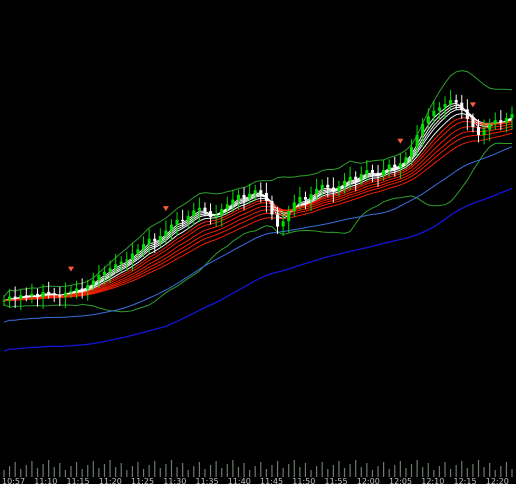  What do you see at coordinates (271, 480) in the screenshot?
I see `time-label: 11:45` at bounding box center [271, 480].